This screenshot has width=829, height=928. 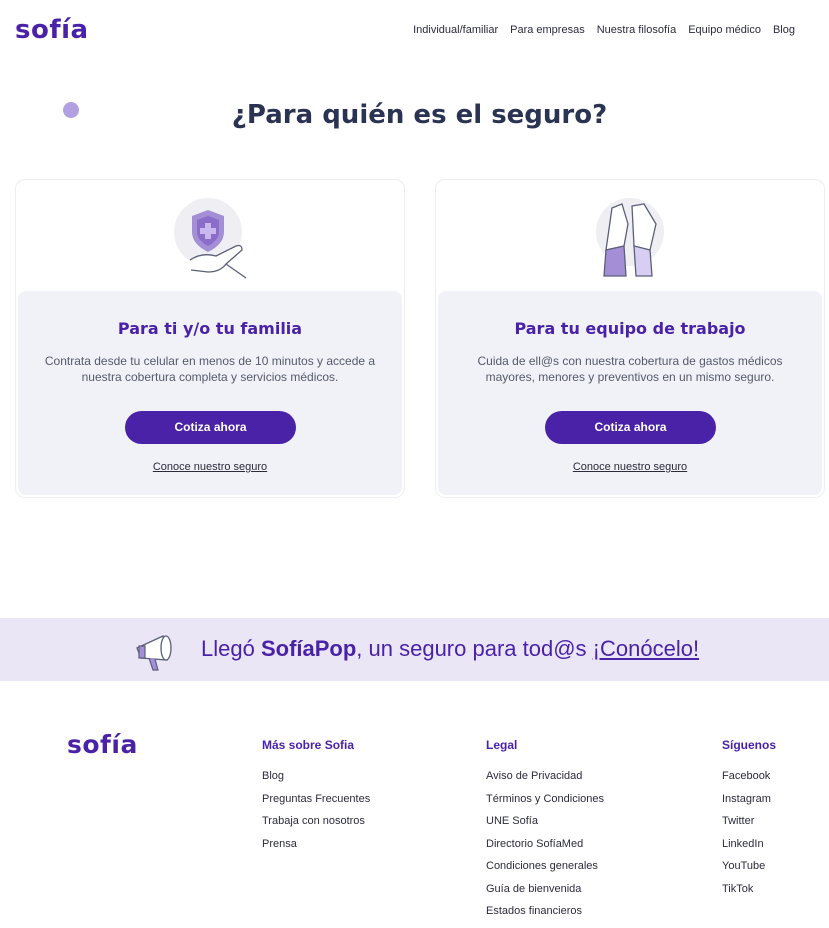 I want to click on shield-hand-icon, so click(x=210, y=238).